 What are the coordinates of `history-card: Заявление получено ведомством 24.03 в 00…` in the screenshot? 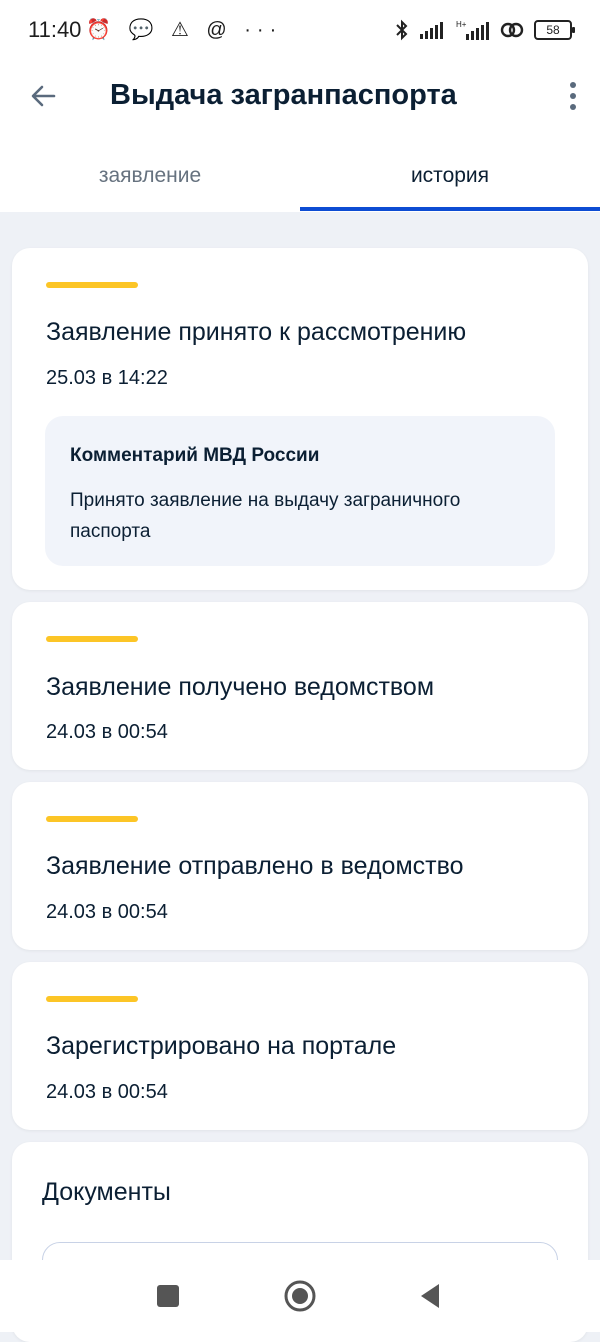 It's located at (300, 686).